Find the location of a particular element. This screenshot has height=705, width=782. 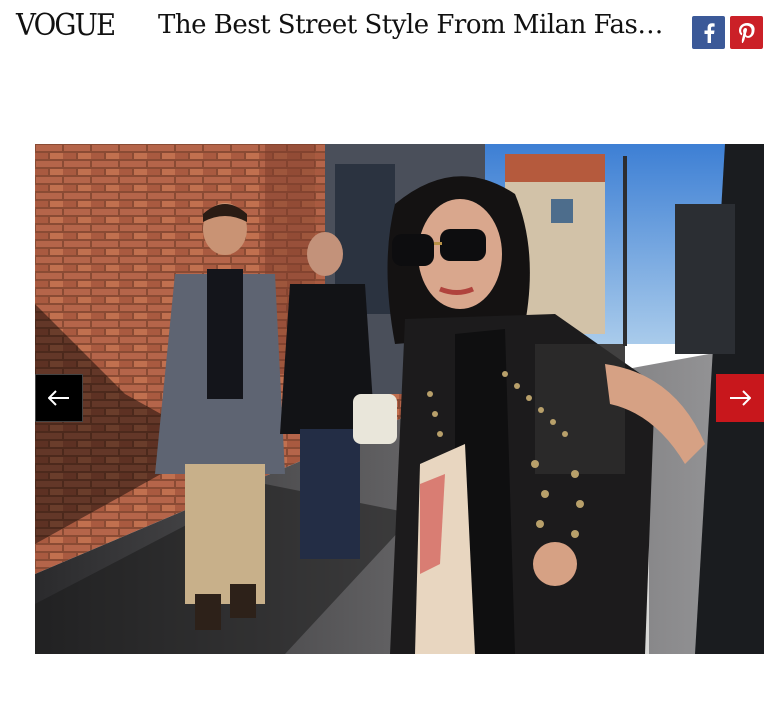

facebook-icon is located at coordinates (709, 32).